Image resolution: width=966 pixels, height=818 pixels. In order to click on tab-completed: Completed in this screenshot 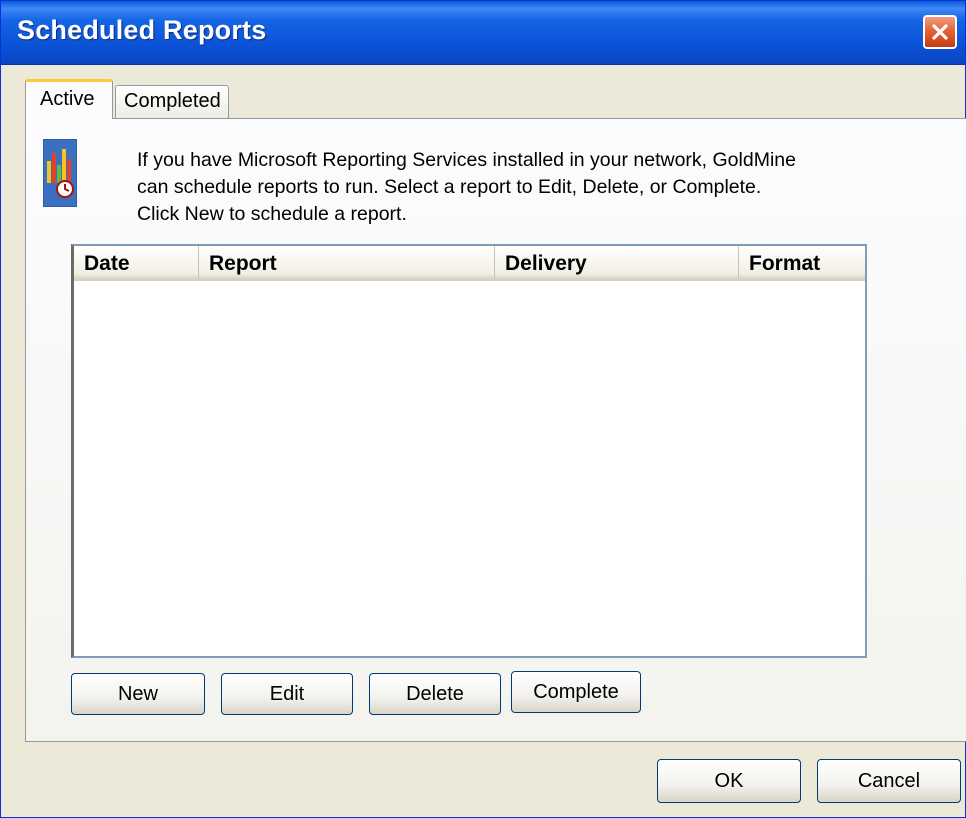, I will do `click(172, 101)`.